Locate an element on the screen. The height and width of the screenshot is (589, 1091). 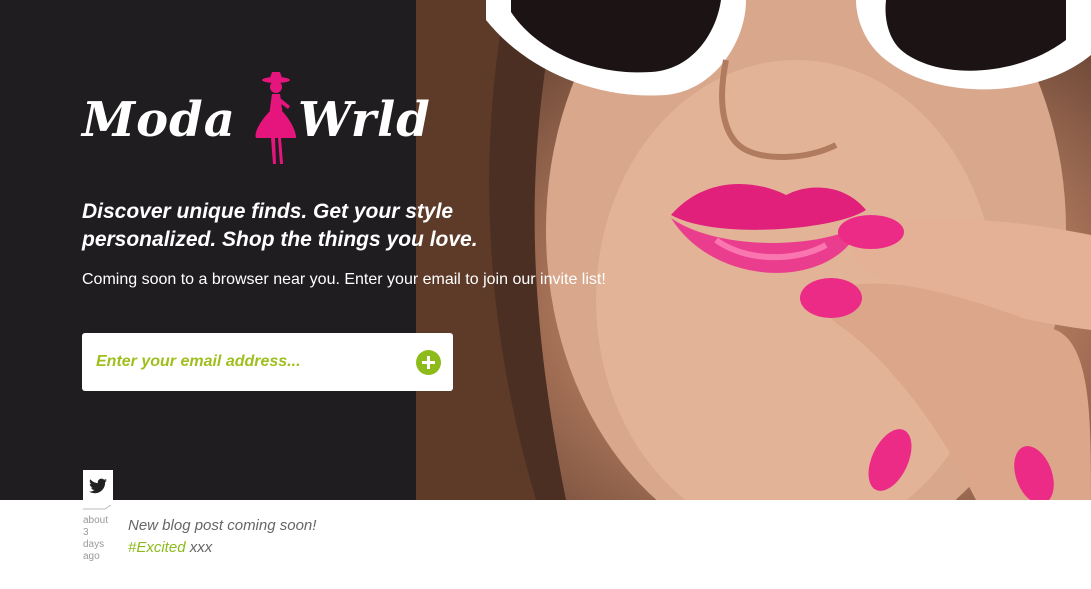
tweet-timestamp: about 3 days ago is located at coordinates (103, 539).